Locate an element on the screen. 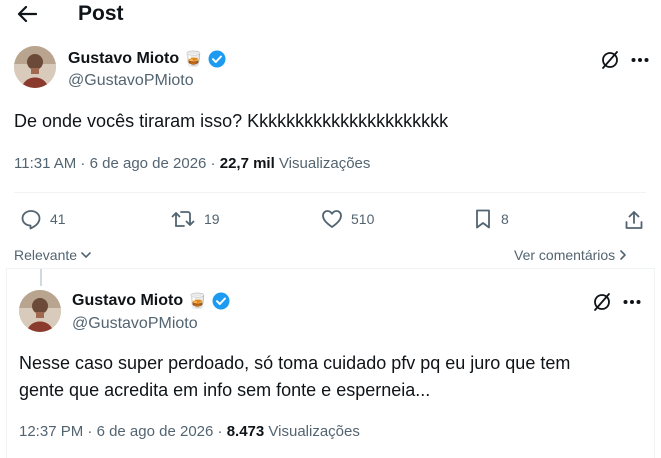 This screenshot has width=661, height=458. page-title: Post is located at coordinates (101, 13).